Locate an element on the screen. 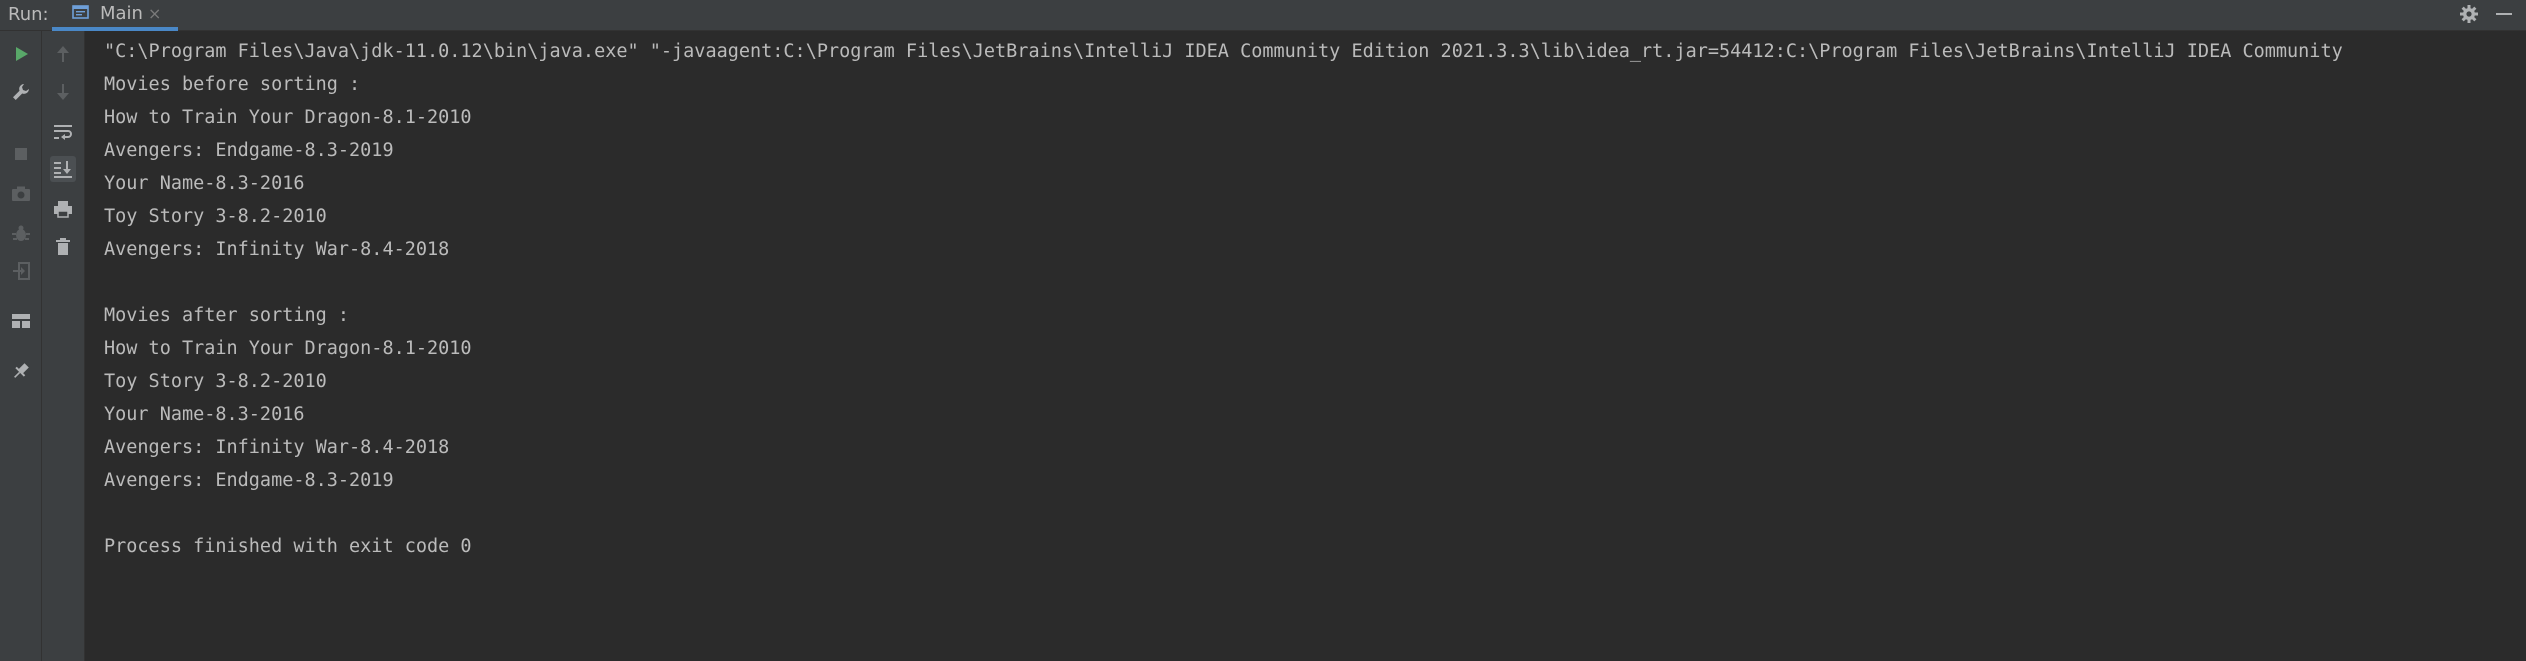 This screenshot has width=2526, height=661. console-line: Movies after sorting : is located at coordinates (227, 315).